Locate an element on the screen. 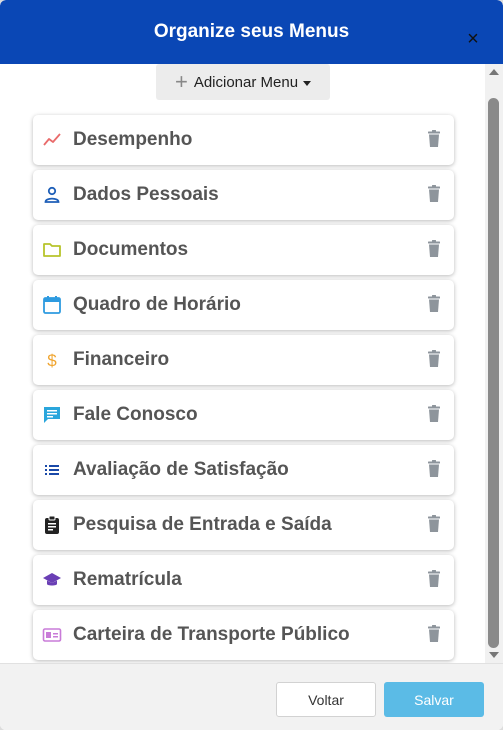 This screenshot has height=730, width=503. menu-item-label: Quadro de Horário is located at coordinates (157, 304).